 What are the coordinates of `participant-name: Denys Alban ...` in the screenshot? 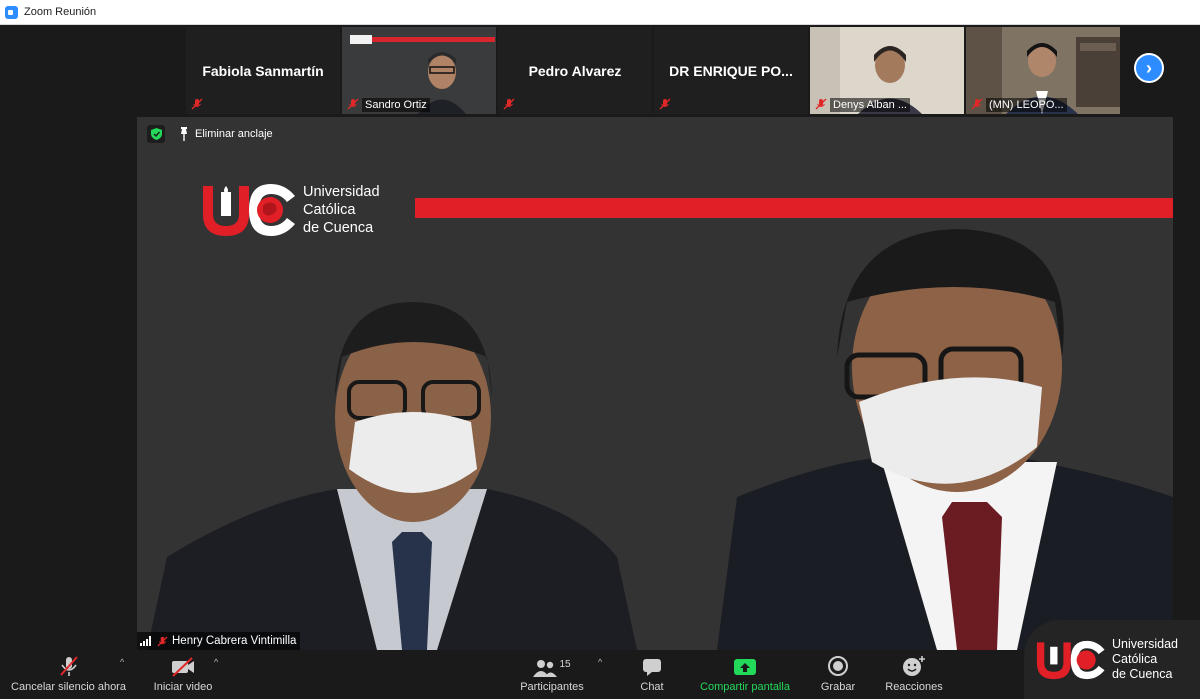 It's located at (870, 105).